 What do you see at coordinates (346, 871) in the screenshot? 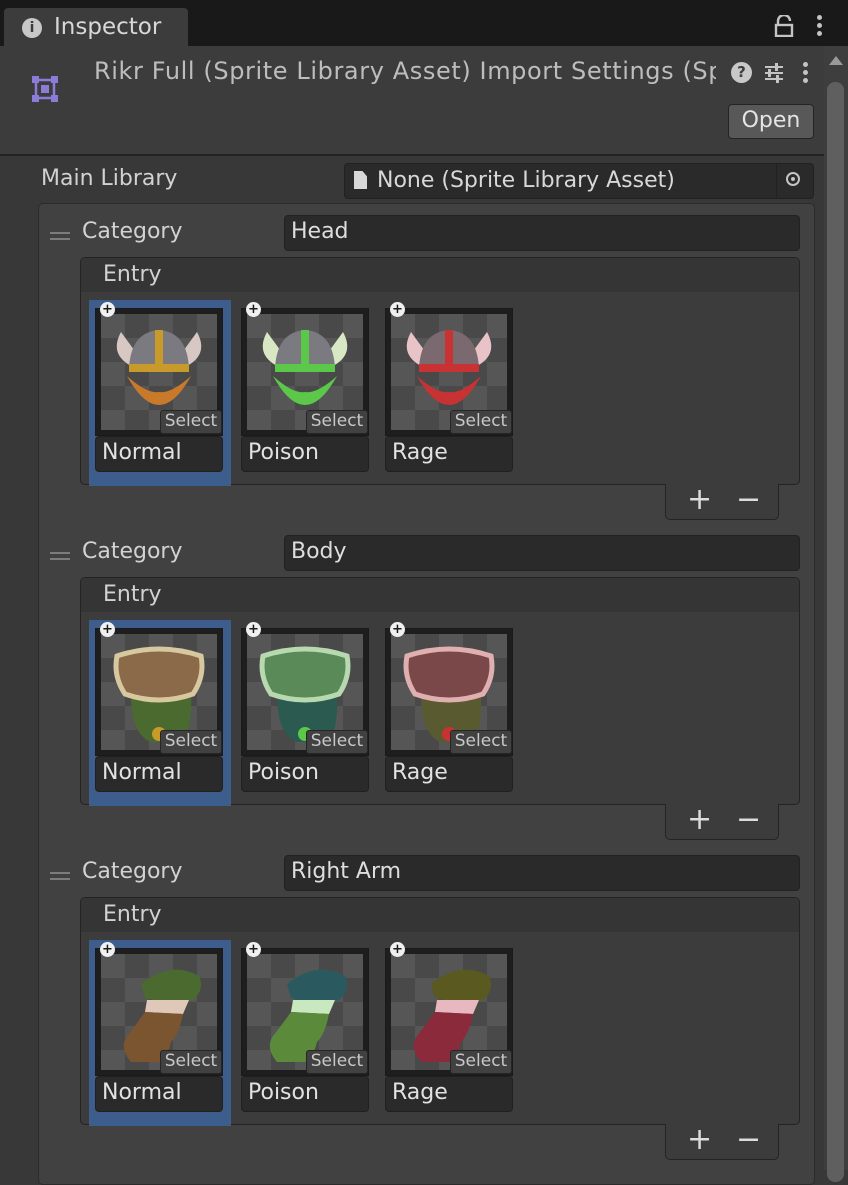
I see `category-name-value: Right Arm` at bounding box center [346, 871].